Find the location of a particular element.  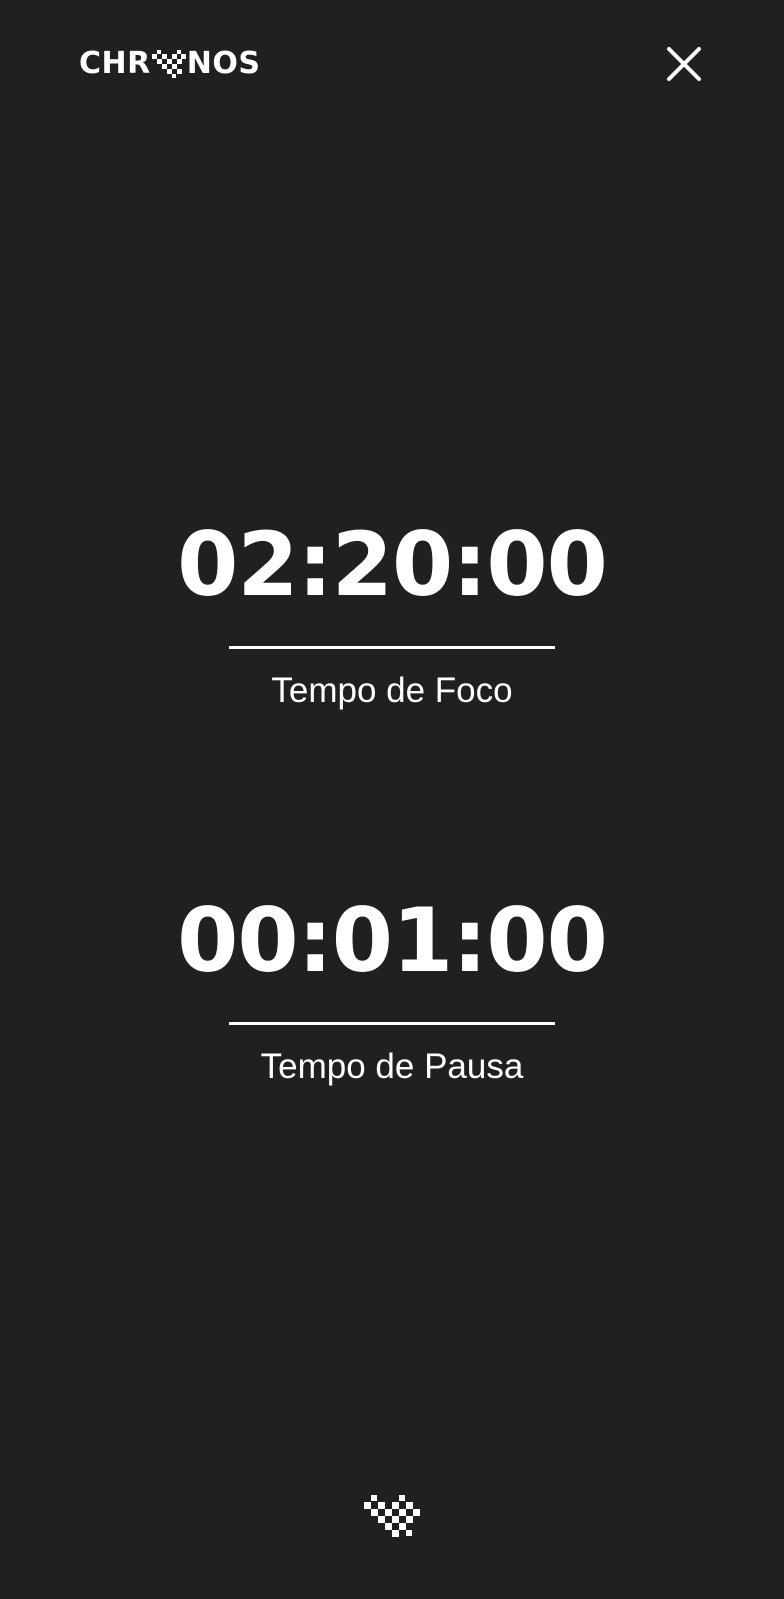

logo-text-prefix: CHR is located at coordinates (115, 63).